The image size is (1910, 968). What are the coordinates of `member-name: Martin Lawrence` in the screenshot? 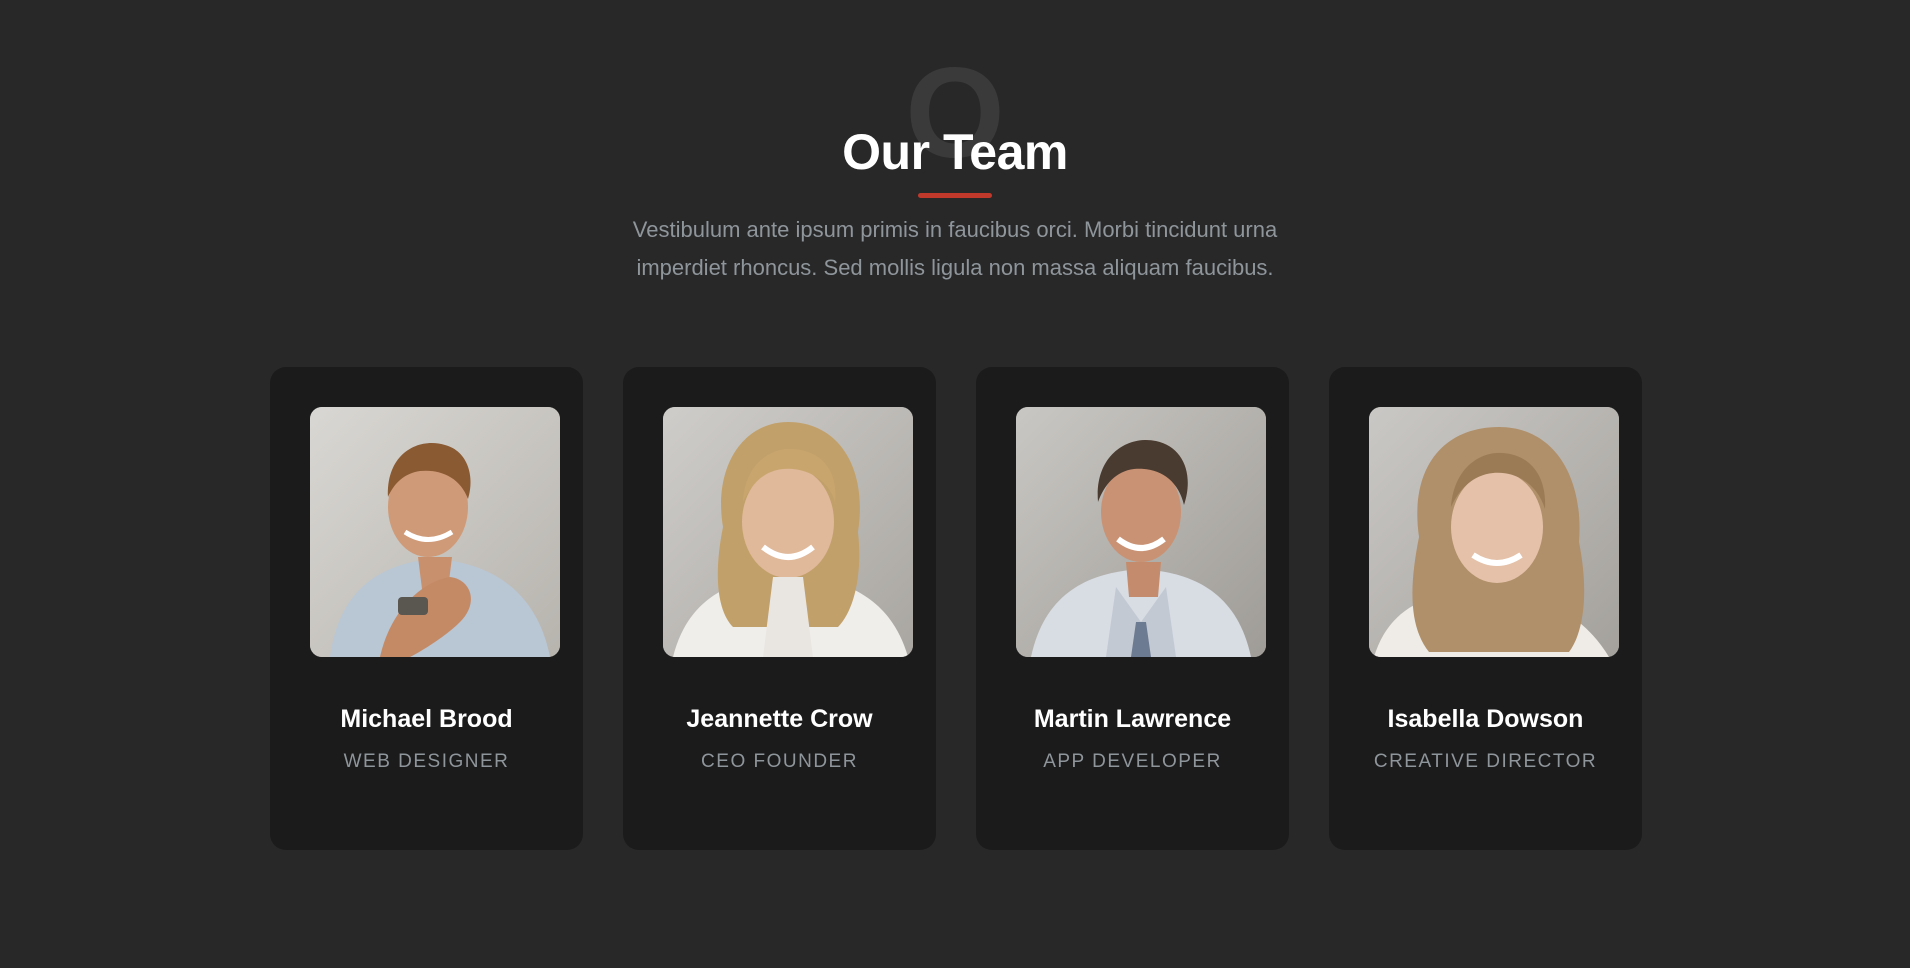 It's located at (1132, 719).